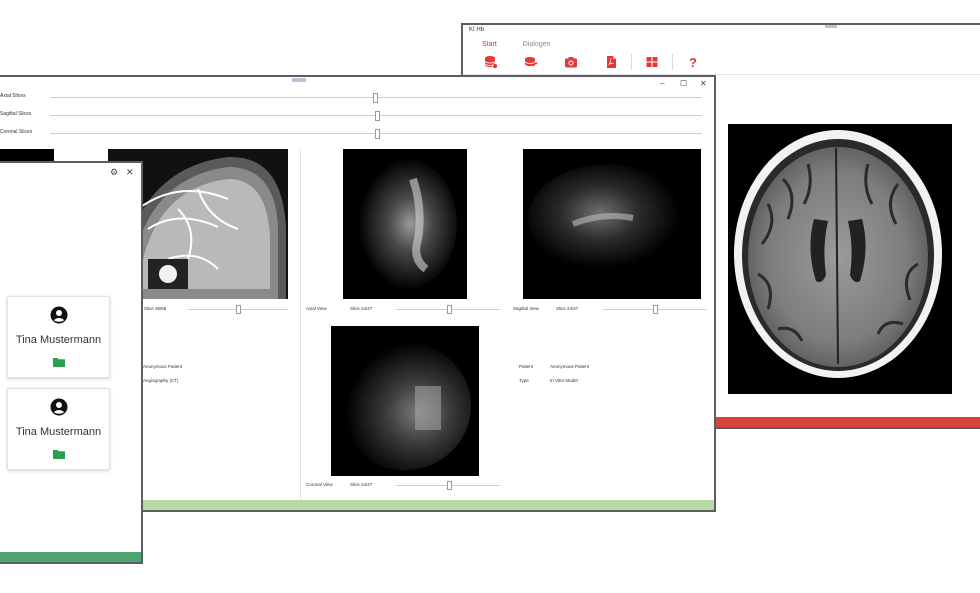 This screenshot has height=593, width=980. Describe the element at coordinates (524, 380) in the screenshot. I see `type-key: Type` at that location.